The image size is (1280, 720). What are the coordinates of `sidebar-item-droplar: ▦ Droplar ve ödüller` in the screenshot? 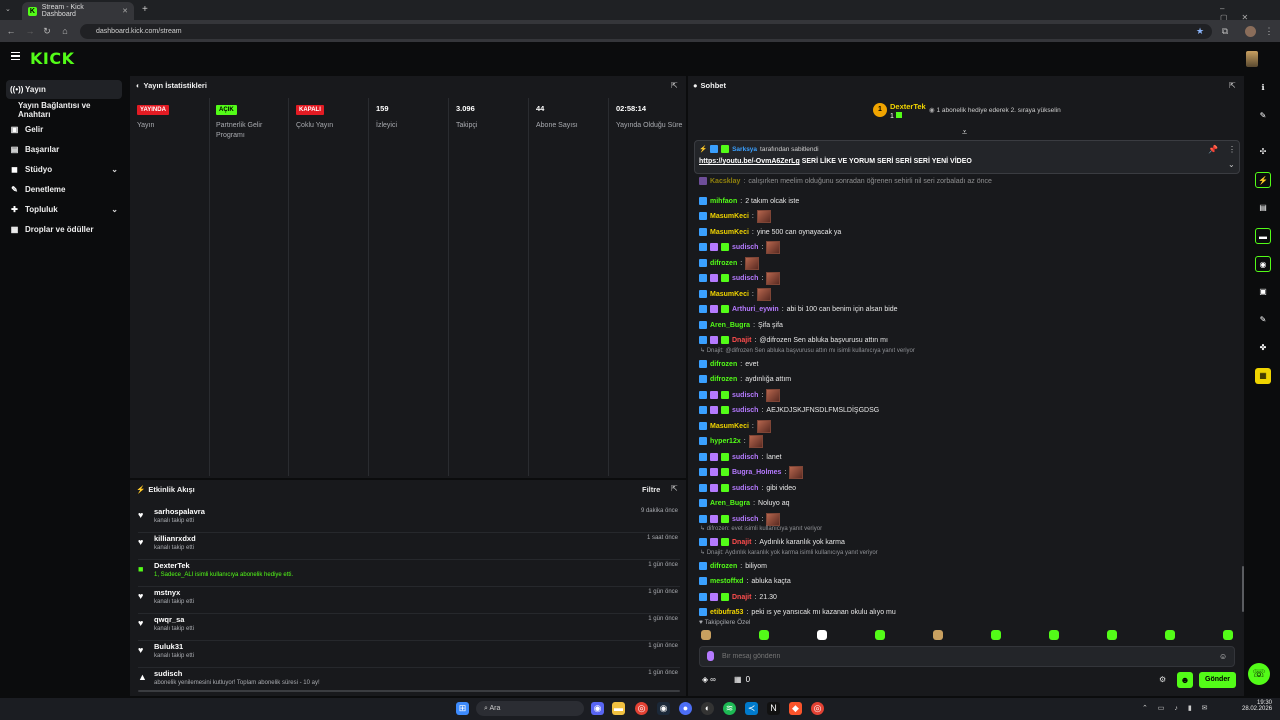 It's located at (64, 229).